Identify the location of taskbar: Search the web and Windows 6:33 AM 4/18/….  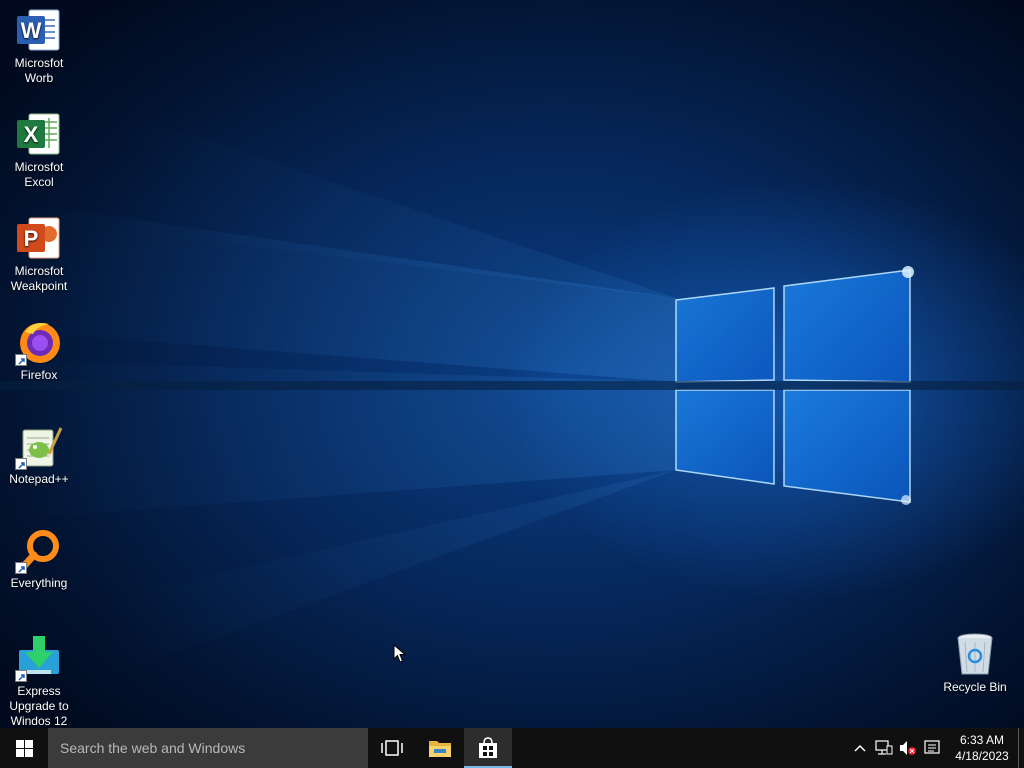
(512, 748).